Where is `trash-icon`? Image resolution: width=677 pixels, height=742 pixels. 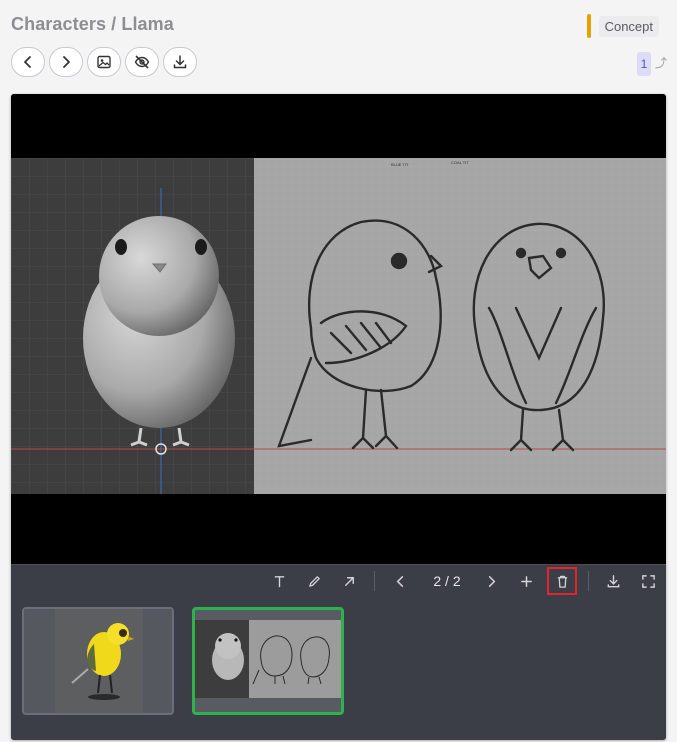
trash-icon is located at coordinates (562, 581).